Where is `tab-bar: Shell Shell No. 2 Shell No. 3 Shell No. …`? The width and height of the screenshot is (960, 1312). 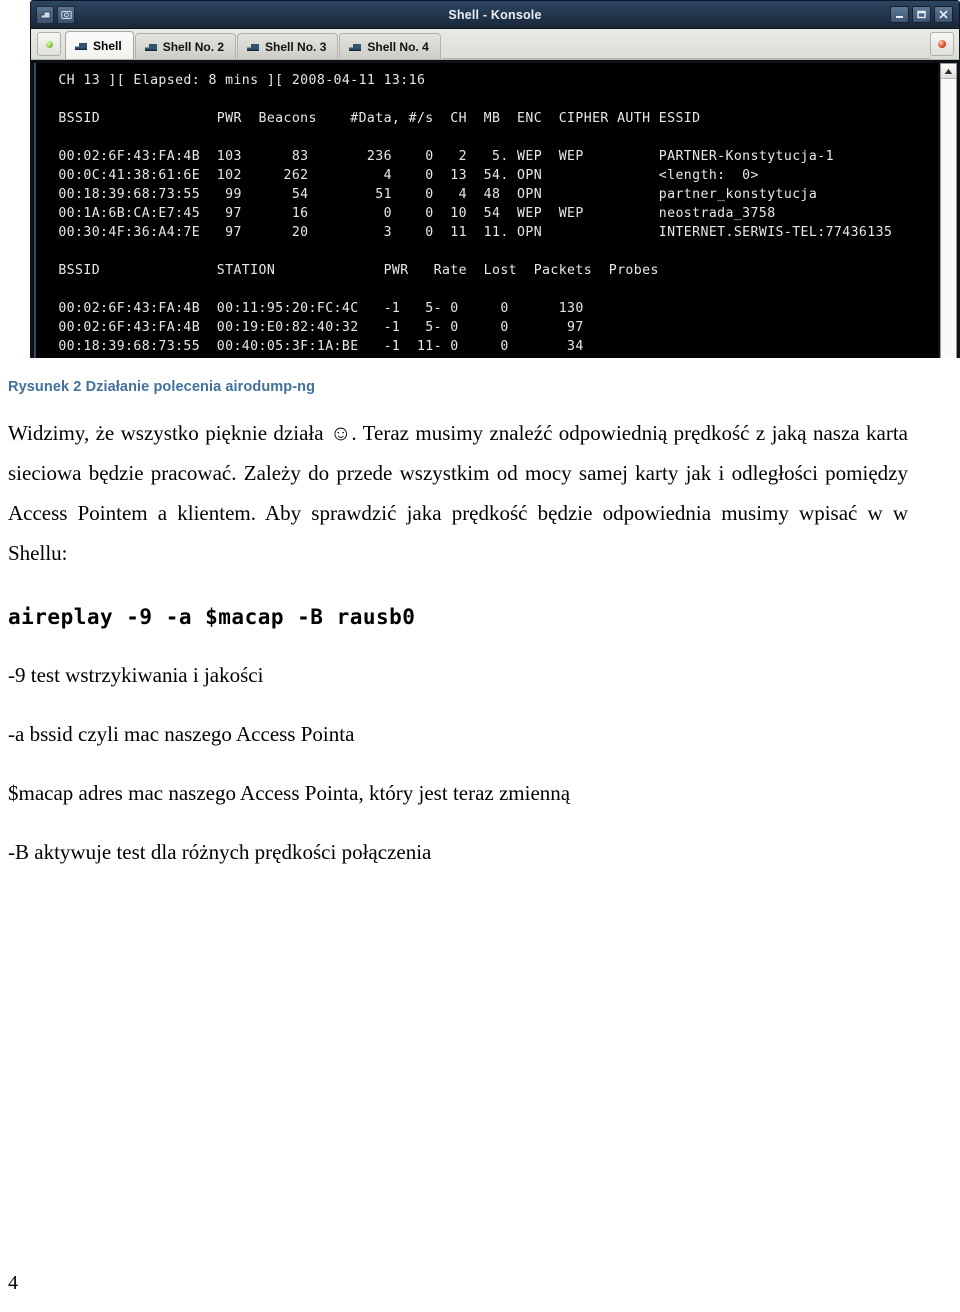
tab-bar: Shell Shell No. 2 Shell No. 3 Shell No. … is located at coordinates (495, 44).